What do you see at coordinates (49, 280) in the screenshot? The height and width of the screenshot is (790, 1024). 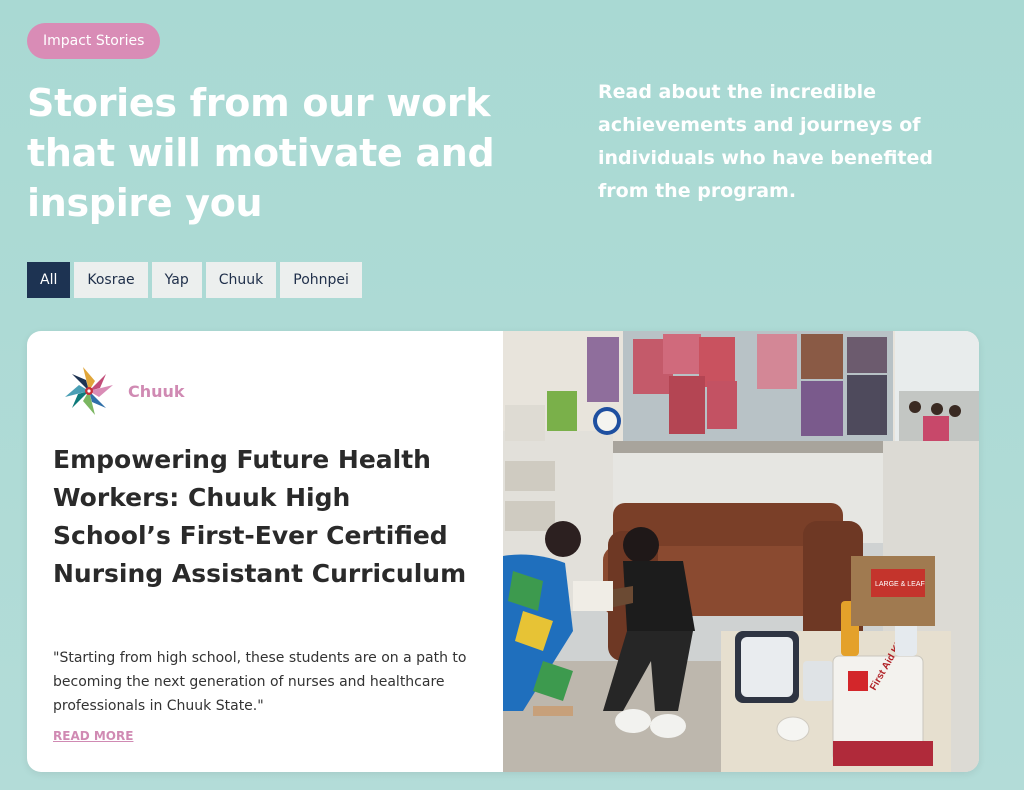 I see `filter-all: All` at bounding box center [49, 280].